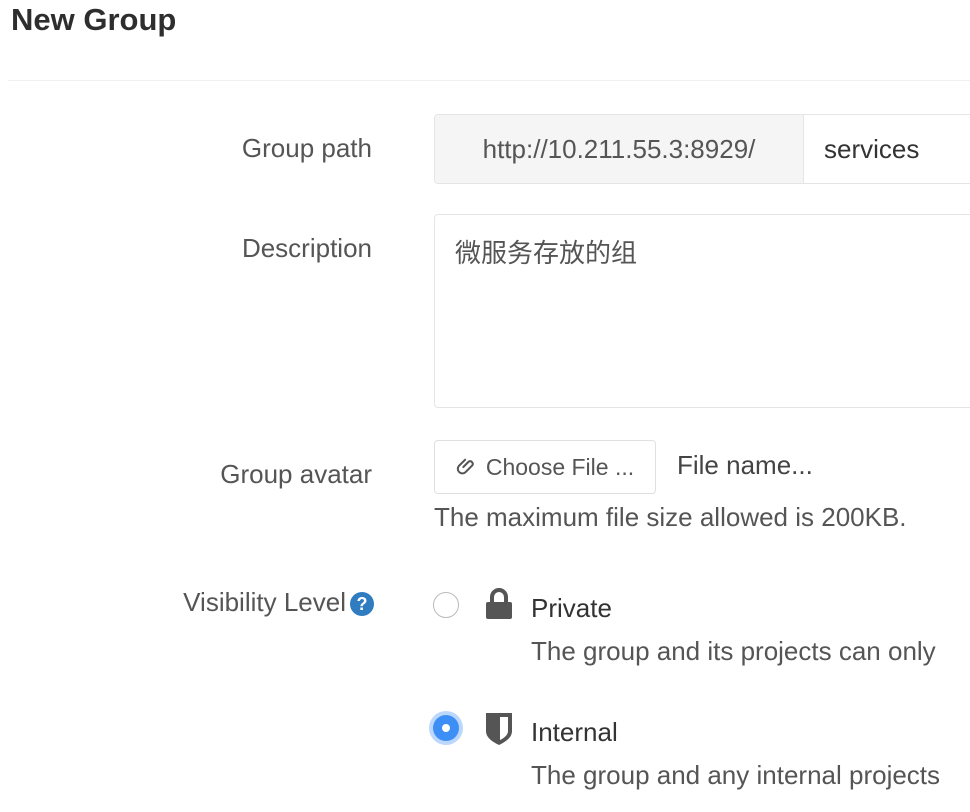 The width and height of the screenshot is (970, 812). I want to click on description-label: Description, so click(306, 248).